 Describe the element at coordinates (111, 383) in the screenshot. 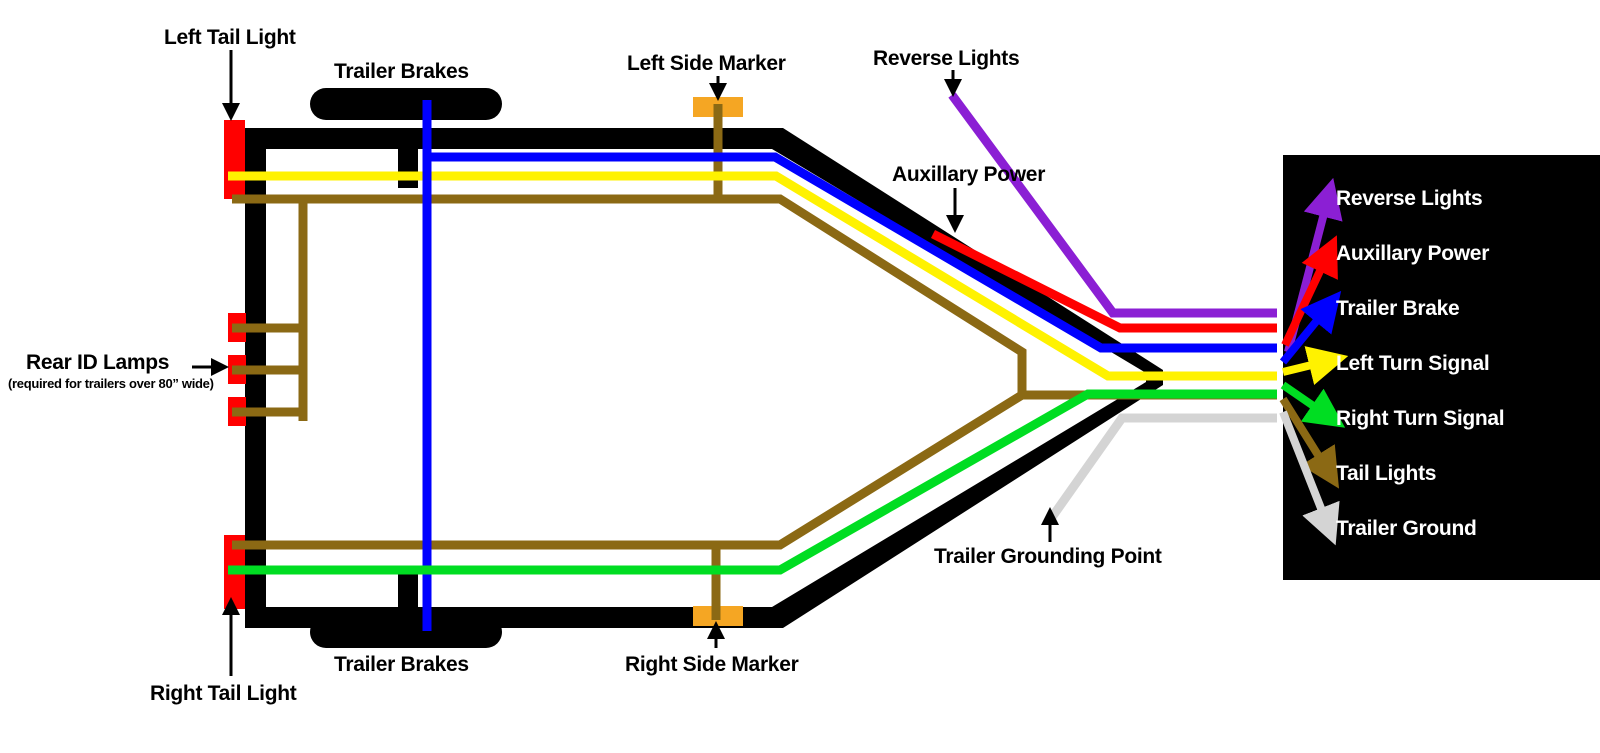

I see `label-rear-id-lamps-note: (required for trailers over 80” wide)` at that location.